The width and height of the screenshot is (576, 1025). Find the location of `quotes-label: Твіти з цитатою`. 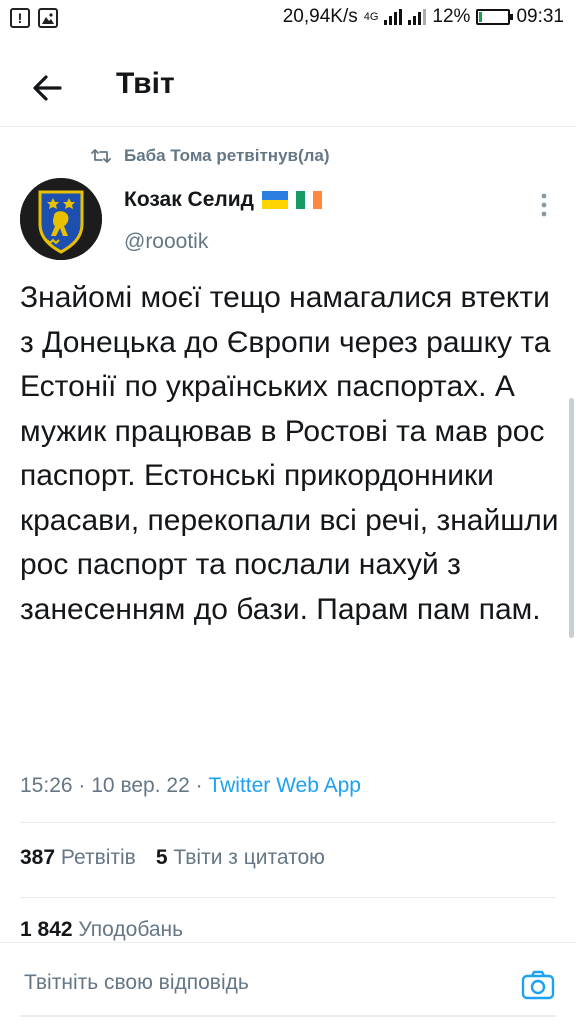

quotes-label: Твіти з цитатою is located at coordinates (249, 857).